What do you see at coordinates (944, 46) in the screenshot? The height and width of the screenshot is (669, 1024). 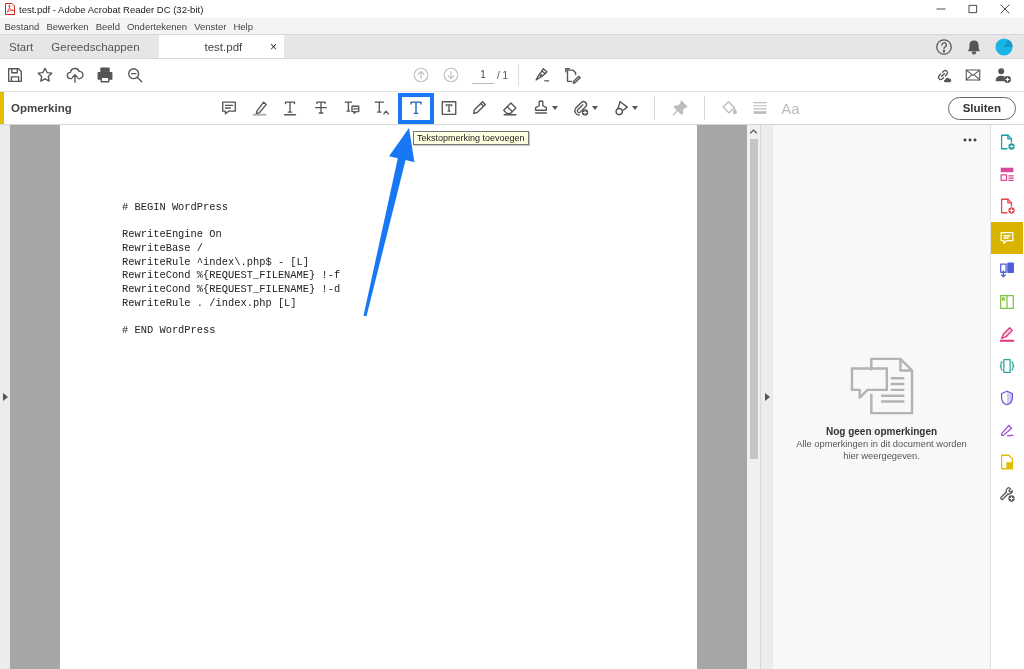 I see `help-icon` at bounding box center [944, 46].